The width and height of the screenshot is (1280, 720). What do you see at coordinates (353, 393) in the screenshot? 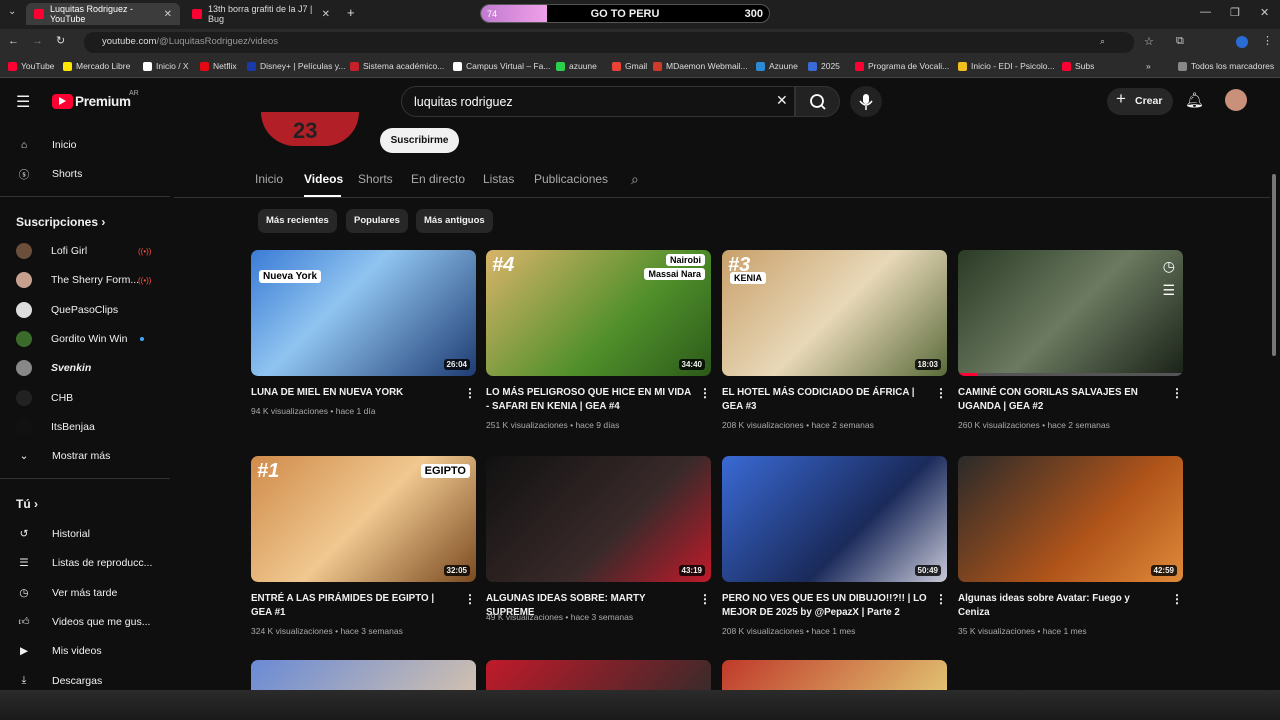
I see `video-title: LUNA DE MIEL EN NUEVA YORK` at bounding box center [353, 393].